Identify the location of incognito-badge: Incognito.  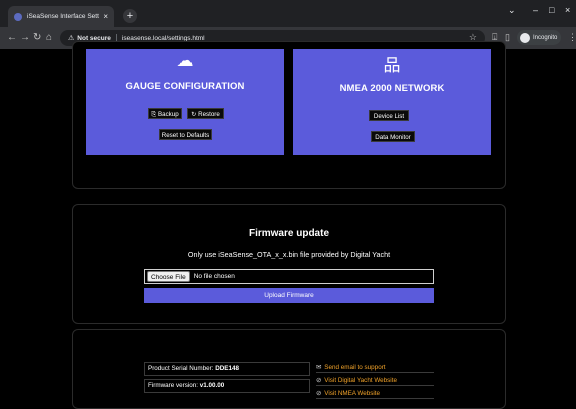
(539, 37).